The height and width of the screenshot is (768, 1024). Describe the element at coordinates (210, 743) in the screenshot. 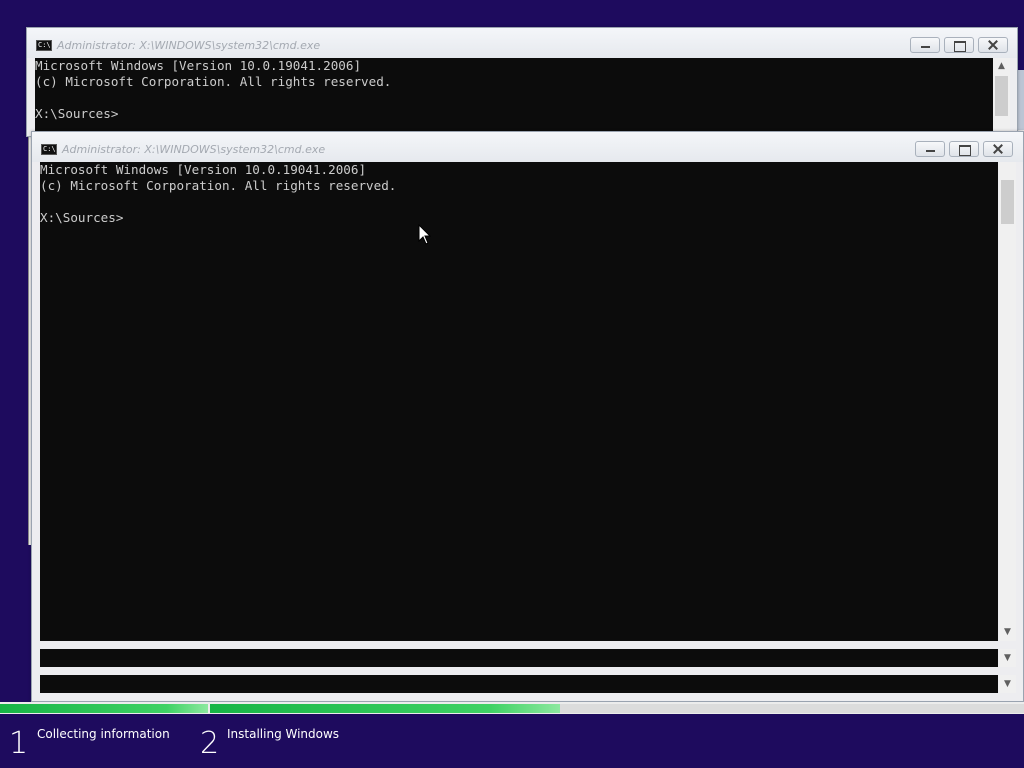

I see `step-number: 2` at that location.